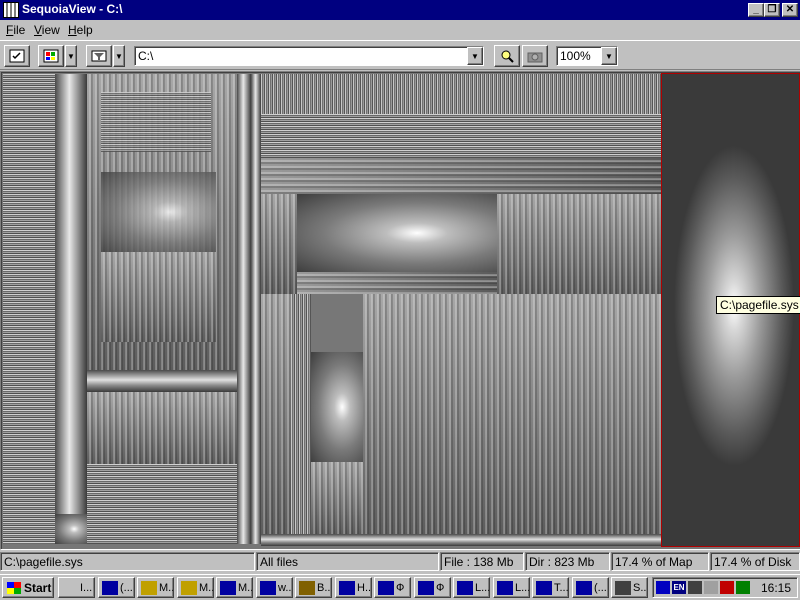 The image size is (800, 600). What do you see at coordinates (400, 10) in the screenshot?
I see `title-bar: SequoiaView - C:\ _ ❐ ✕` at bounding box center [400, 10].